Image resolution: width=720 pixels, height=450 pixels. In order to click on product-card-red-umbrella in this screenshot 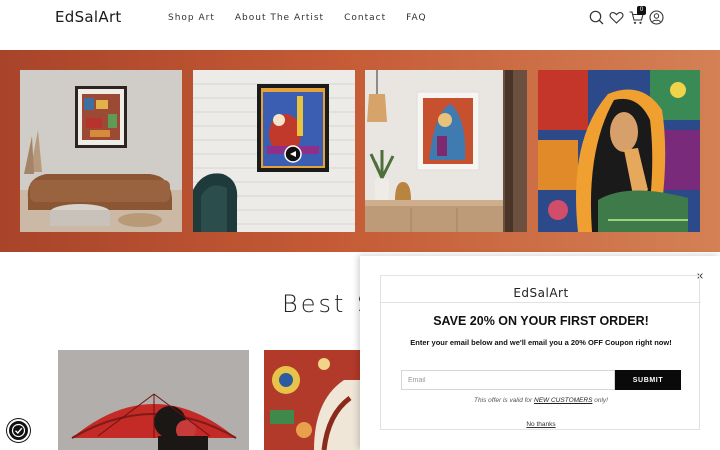, I will do `click(153, 400)`.